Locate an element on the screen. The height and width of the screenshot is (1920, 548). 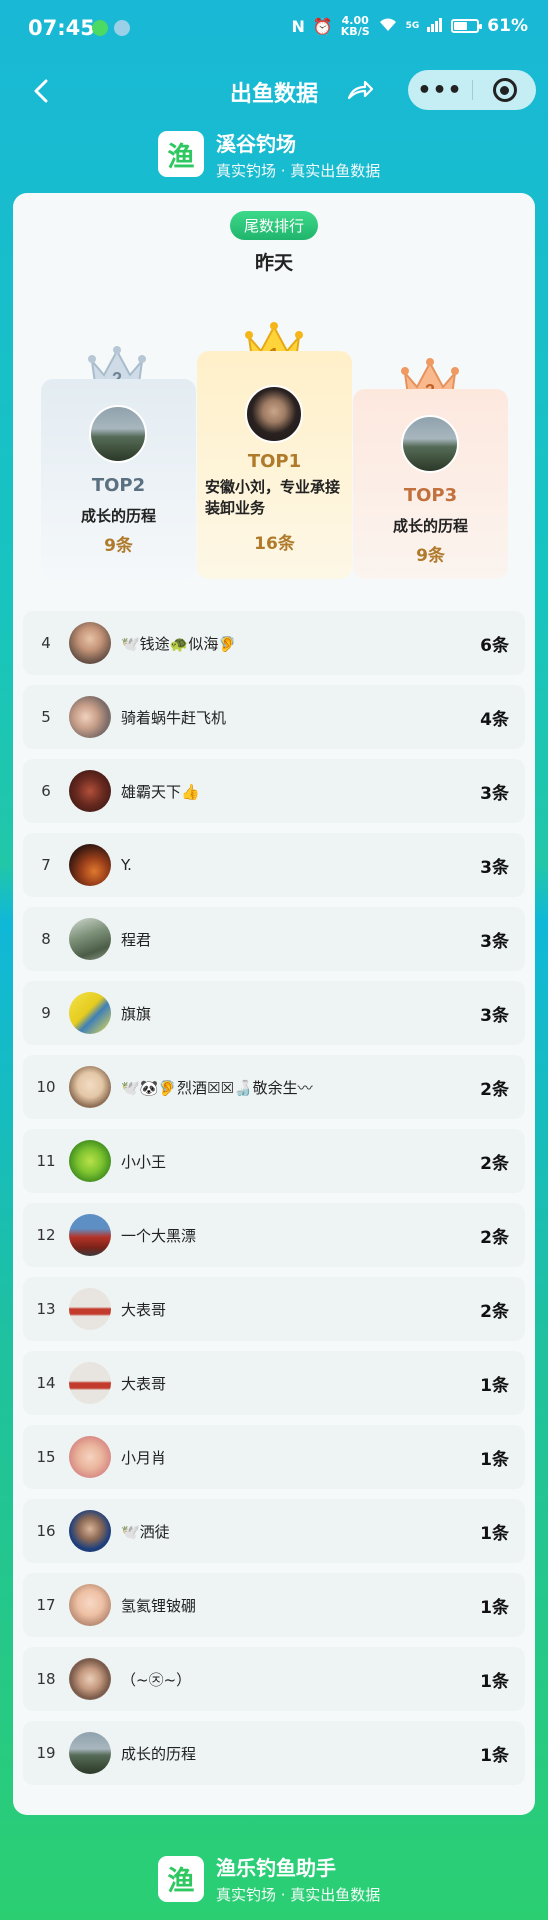
status-bar: 07:45 N ⏰ 4.00 KB/S 5G 61% is located at coordinates (274, 29).